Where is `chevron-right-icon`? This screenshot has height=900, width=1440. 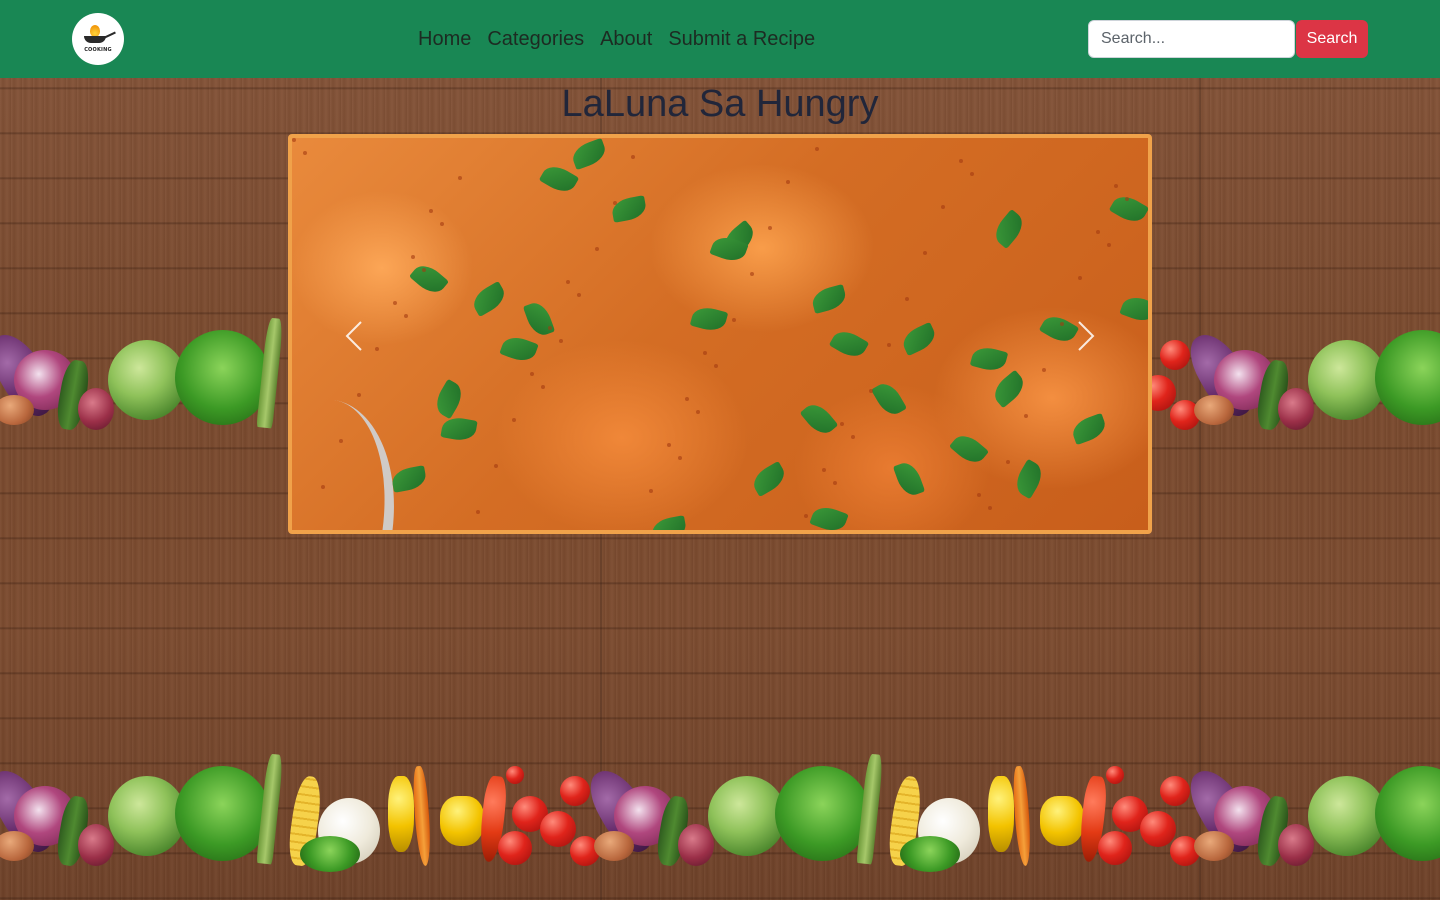 chevron-right-icon is located at coordinates (1086, 336).